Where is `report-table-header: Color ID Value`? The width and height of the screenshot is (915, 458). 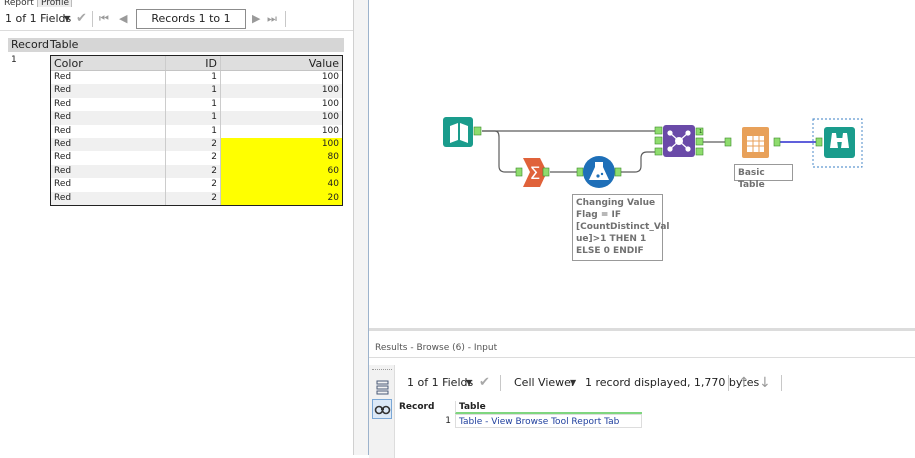 report-table-header: Color ID Value is located at coordinates (196, 63).